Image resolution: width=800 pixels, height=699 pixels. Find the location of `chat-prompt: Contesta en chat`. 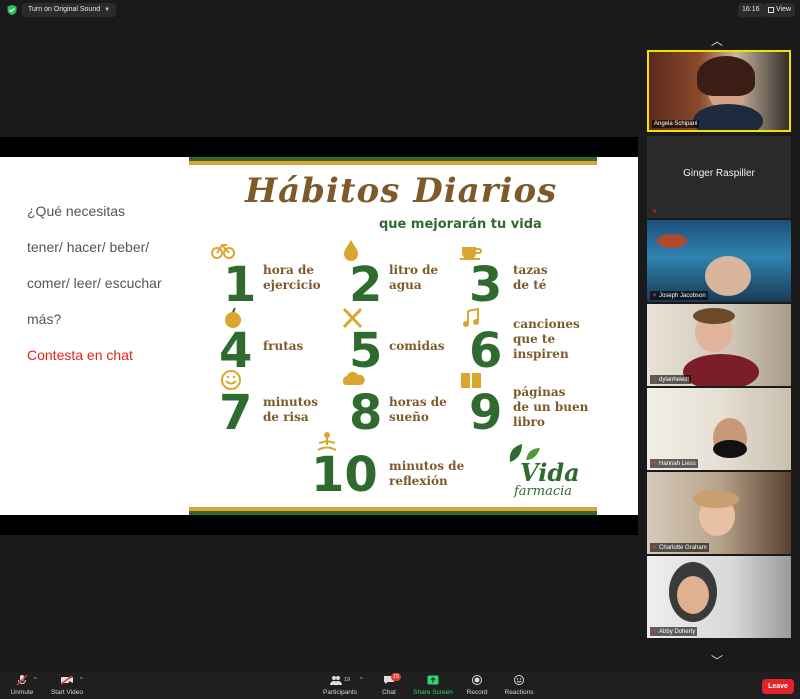

chat-prompt: Contesta en chat is located at coordinates (80, 355).